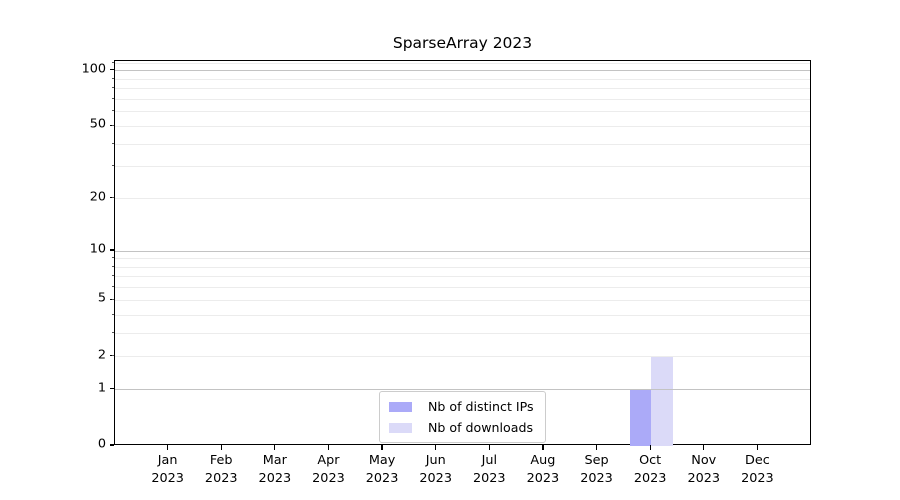 The image size is (900, 500). What do you see at coordinates (436, 447) in the screenshot?
I see `x-tick-jun` at bounding box center [436, 447].